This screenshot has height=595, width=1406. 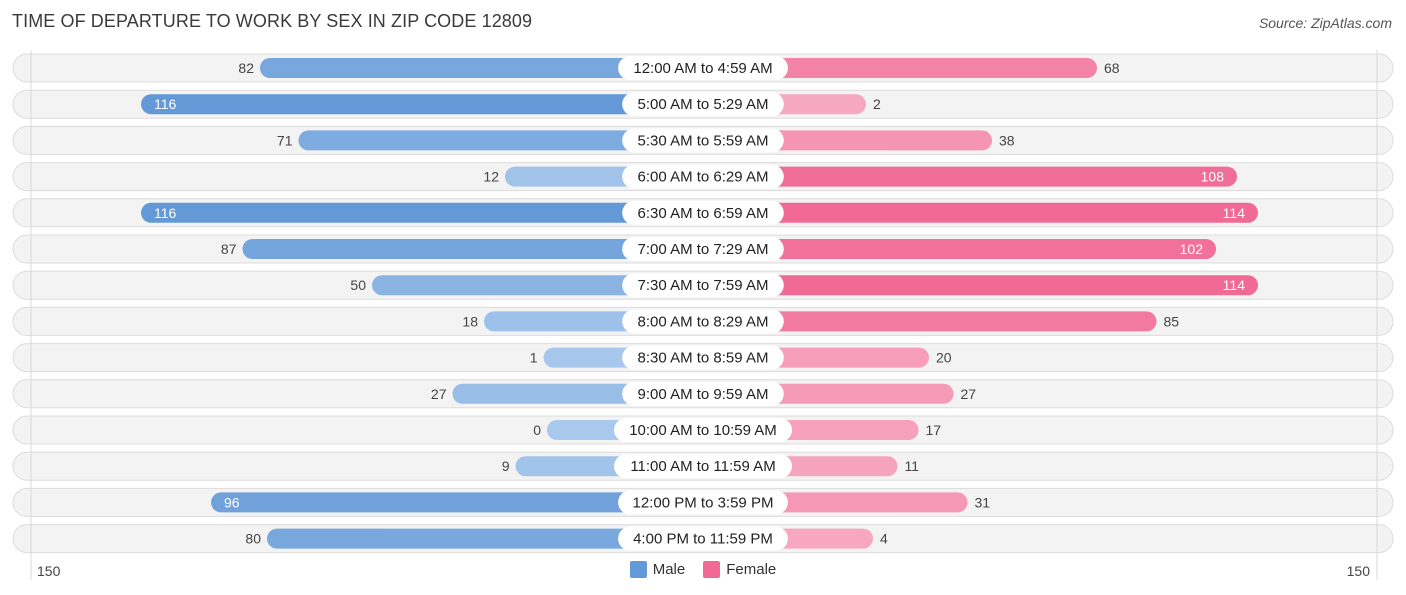 I want to click on female-value-label: 108, so click(x=1213, y=177).